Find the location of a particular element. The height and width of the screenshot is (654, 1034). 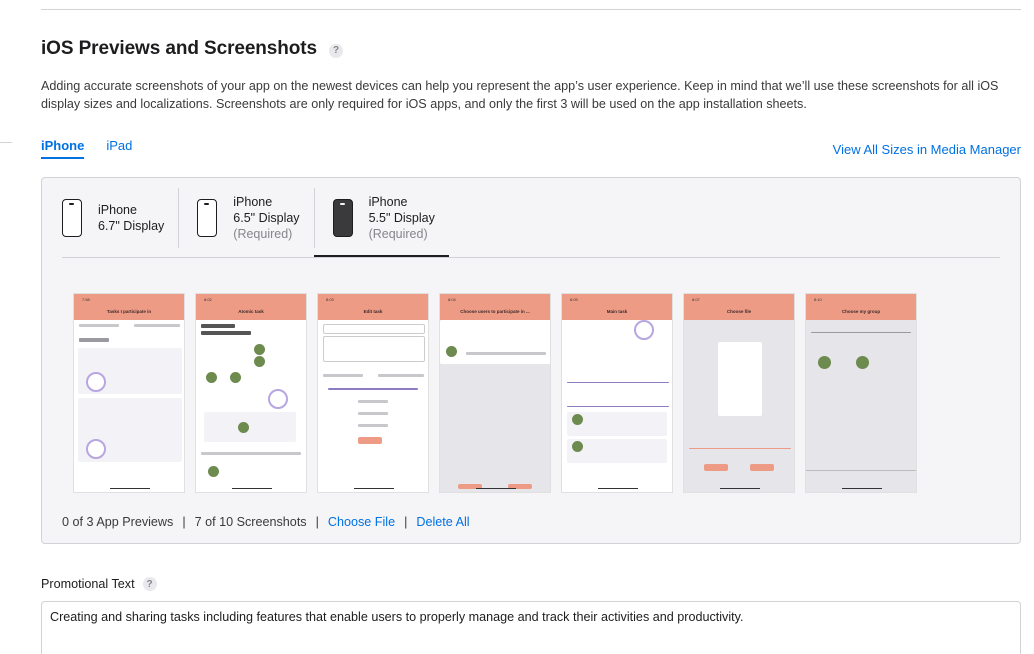

device-size: 5.5" Display is located at coordinates (401, 218).